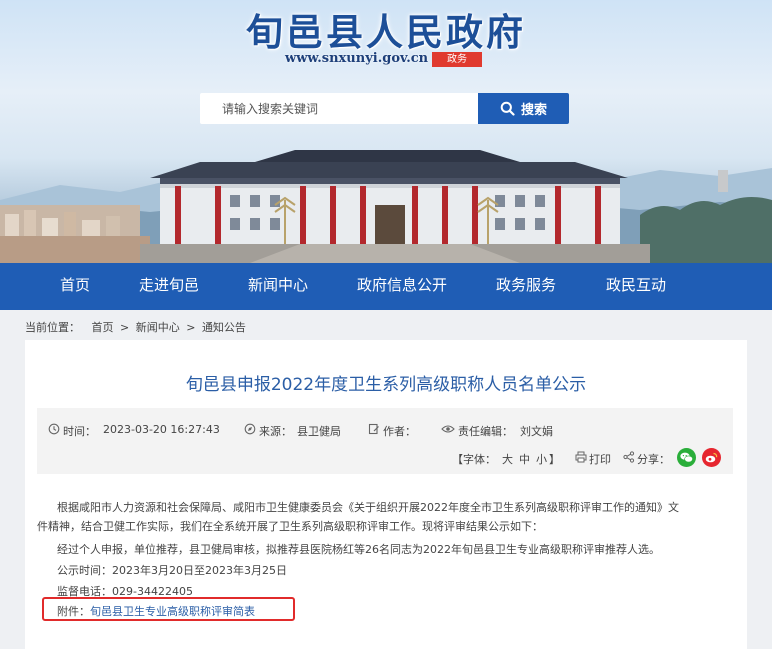  I want to click on printer-icon, so click(581, 457).